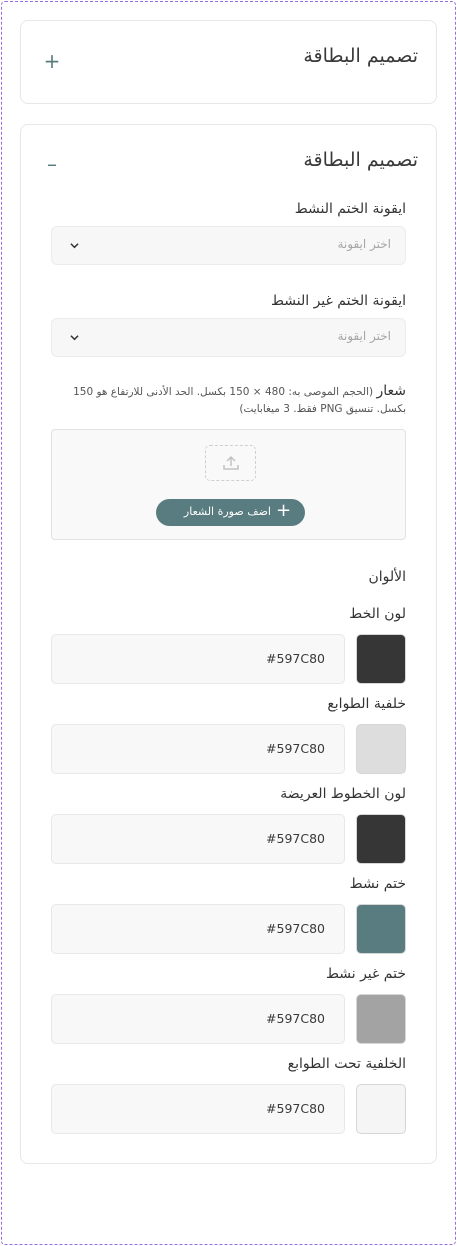 This screenshot has height=1246, width=457. Describe the element at coordinates (228, 165) in the screenshot. I see `card-design-header: تصميم البطاقة –` at that location.